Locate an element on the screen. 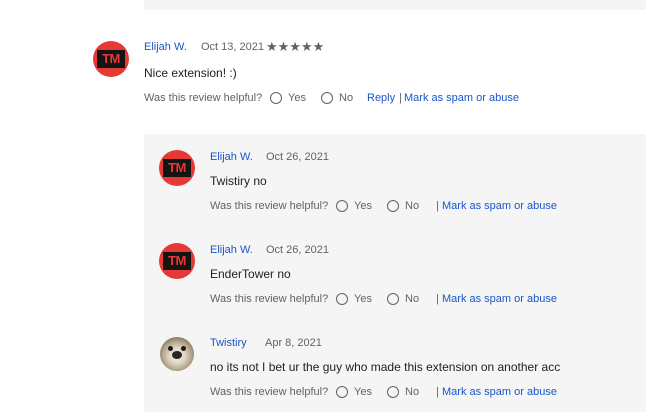 The height and width of the screenshot is (412, 646). review-author: Elijah W. is located at coordinates (165, 47).